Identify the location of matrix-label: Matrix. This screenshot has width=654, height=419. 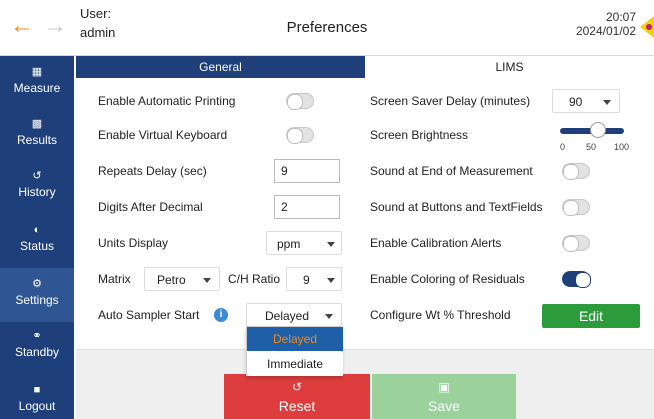
(114, 279).